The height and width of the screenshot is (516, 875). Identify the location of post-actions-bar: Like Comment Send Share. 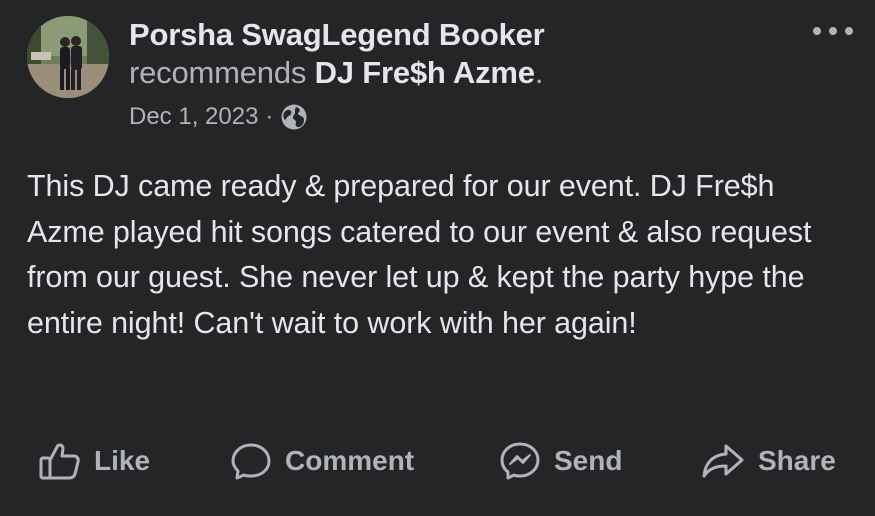
(437, 461).